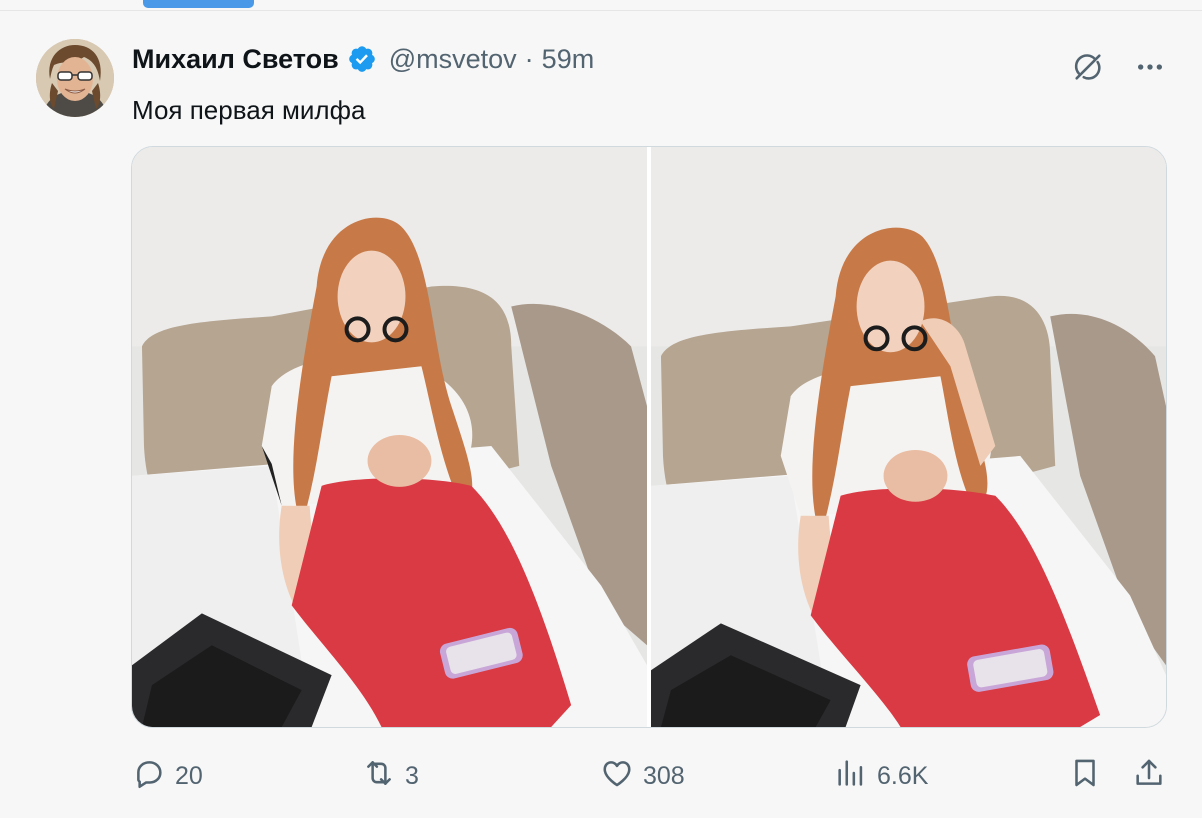 The height and width of the screenshot is (818, 1202). What do you see at coordinates (903, 775) in the screenshot?
I see `views-count: 6.6K` at bounding box center [903, 775].